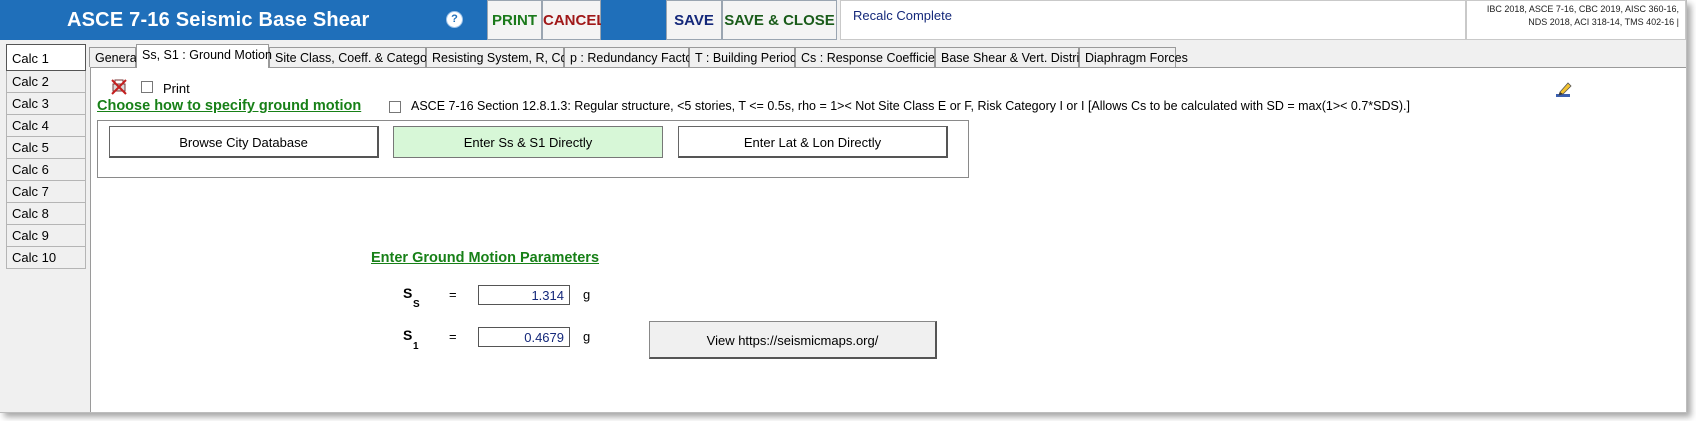  Describe the element at coordinates (46, 258) in the screenshot. I see `calc-item-10: Calc 10` at that location.